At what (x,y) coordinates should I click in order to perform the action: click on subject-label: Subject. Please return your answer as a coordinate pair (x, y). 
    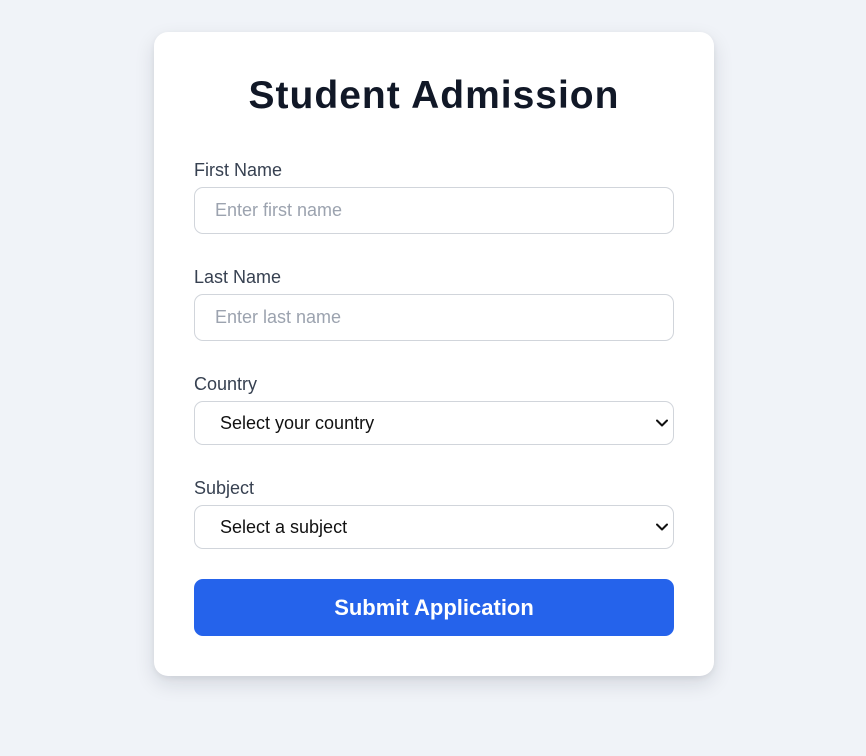
    Looking at the image, I should click on (224, 488).